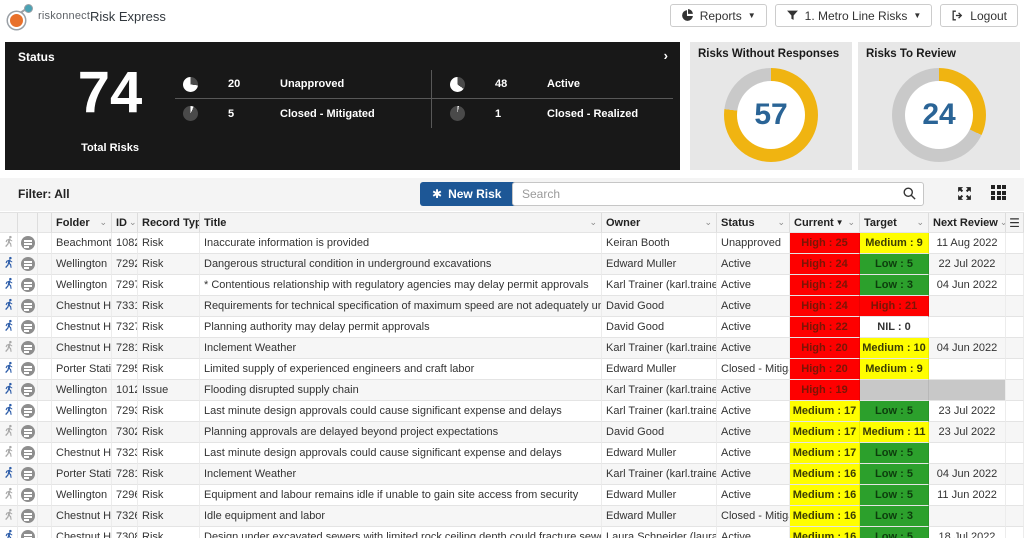 The width and height of the screenshot is (1024, 538). Describe the element at coordinates (1015, 223) in the screenshot. I see `column-menu-icon: ☰` at that location.